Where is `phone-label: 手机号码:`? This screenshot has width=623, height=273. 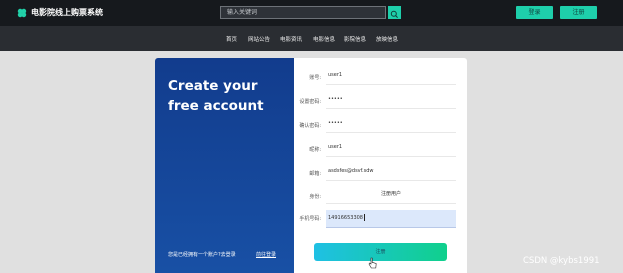
phone-label: 手机号码: is located at coordinates (310, 219).